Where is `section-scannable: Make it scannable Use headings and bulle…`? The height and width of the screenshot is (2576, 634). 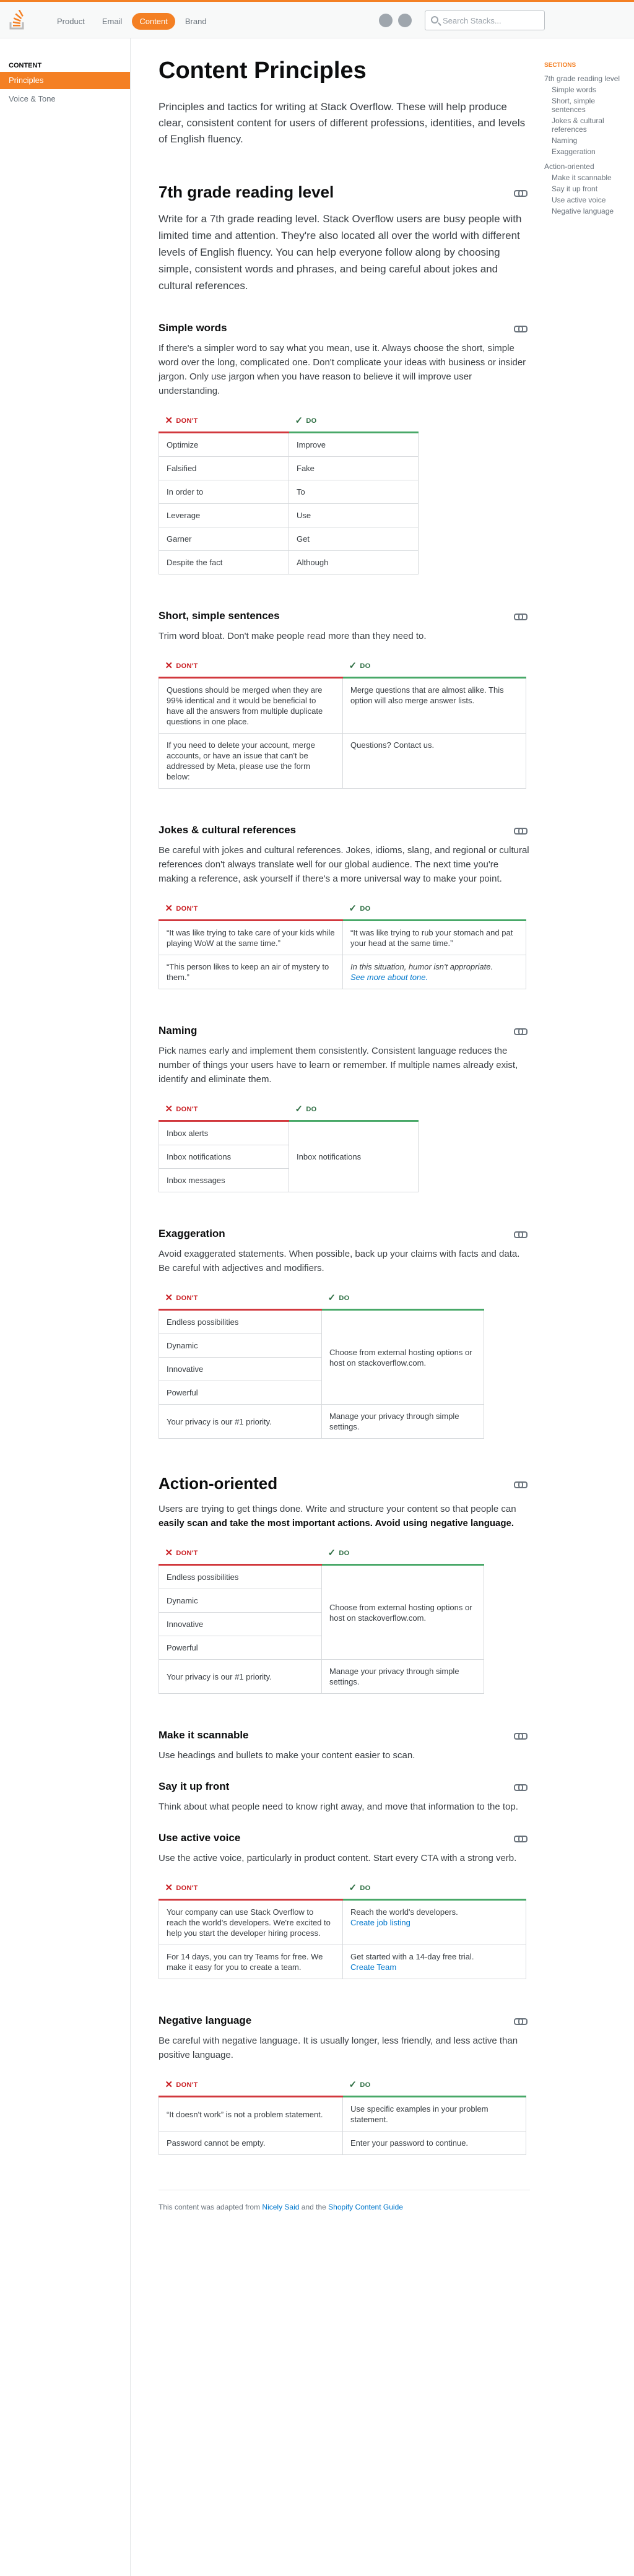 section-scannable: Make it scannable Use headings and bulle… is located at coordinates (344, 1745).